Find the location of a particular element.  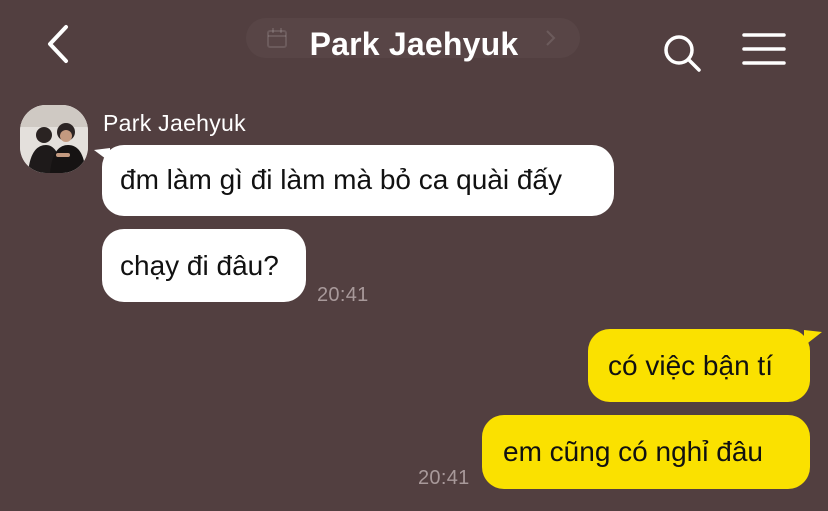

menu-button is located at coordinates (764, 50).